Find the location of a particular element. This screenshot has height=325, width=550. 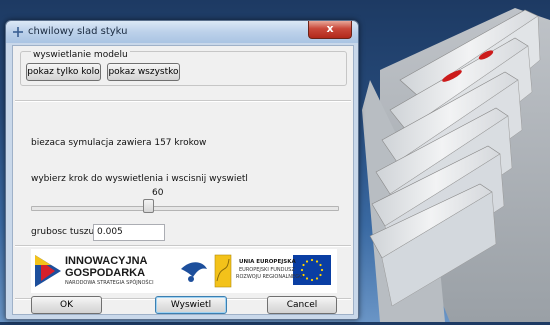

slider-value: 60 is located at coordinates (158, 193).